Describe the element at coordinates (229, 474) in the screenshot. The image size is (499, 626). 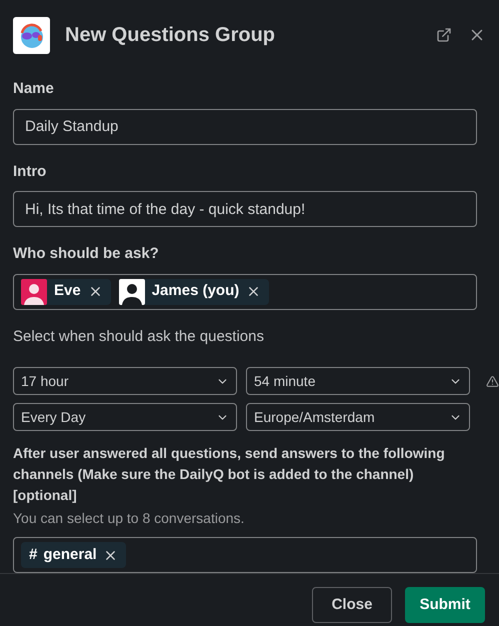
I see `channels-label: After user answered all questions, send answers to the following channels (Make sure the DailyQ bot is added to the channel) [optional]` at that location.